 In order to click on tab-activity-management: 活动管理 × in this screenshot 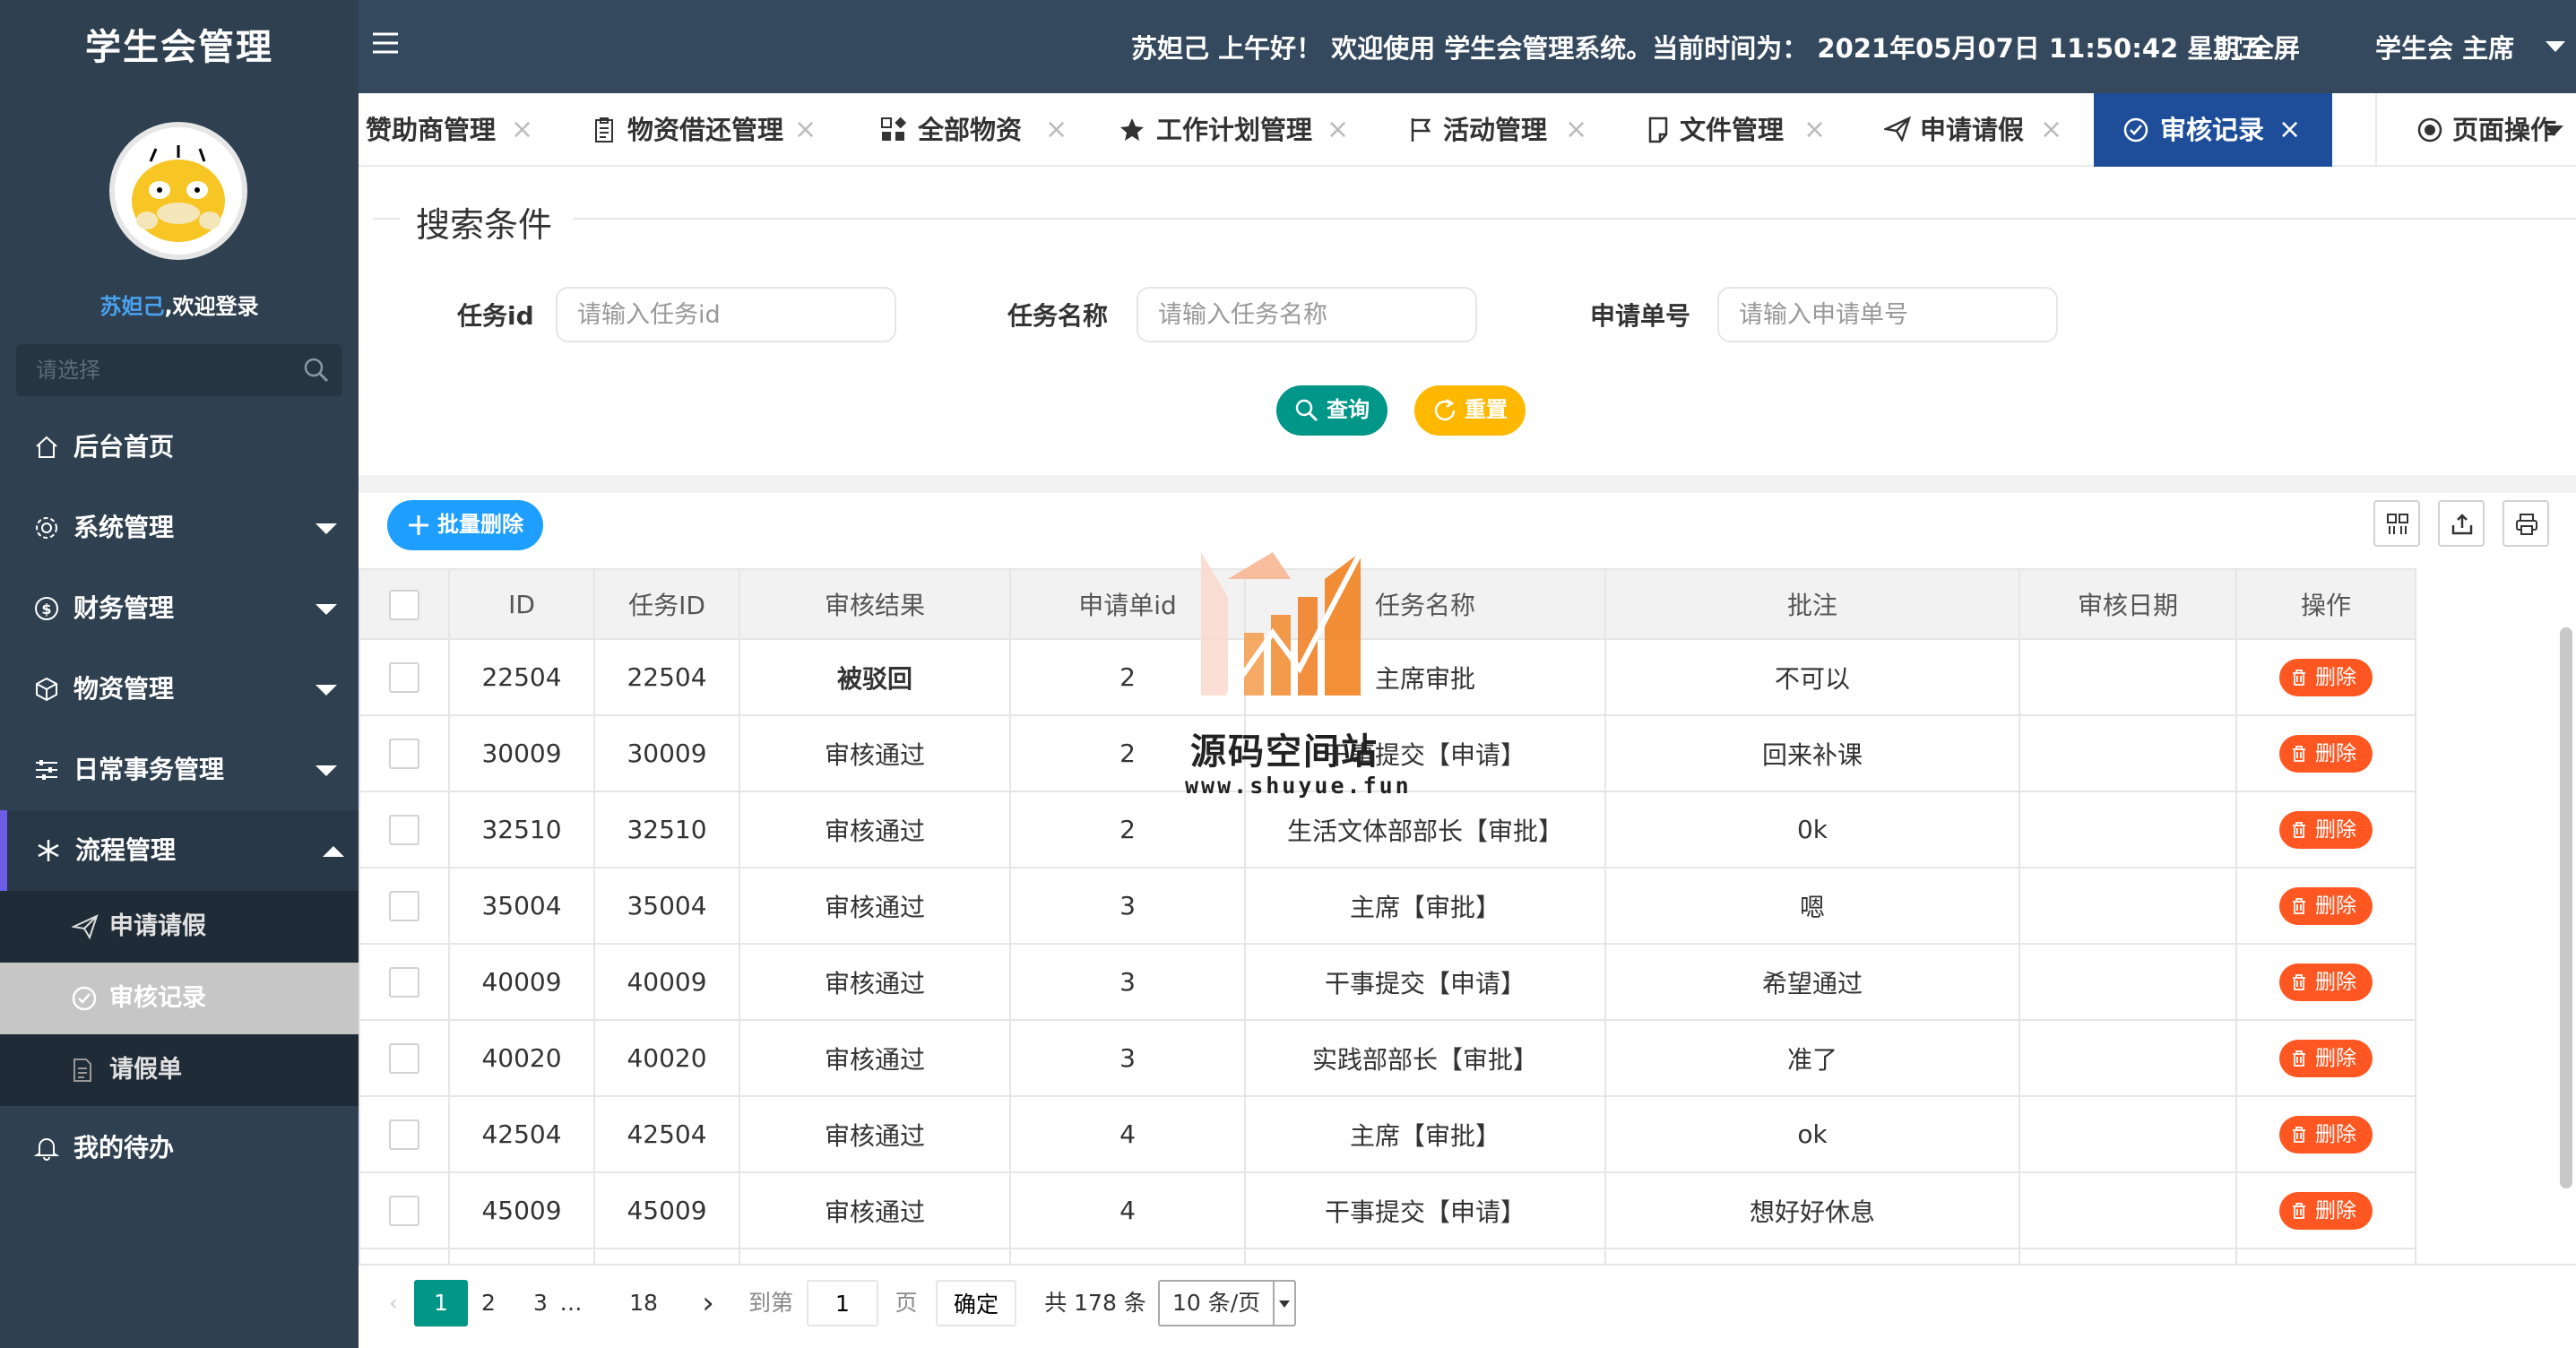, I will do `click(1501, 130)`.